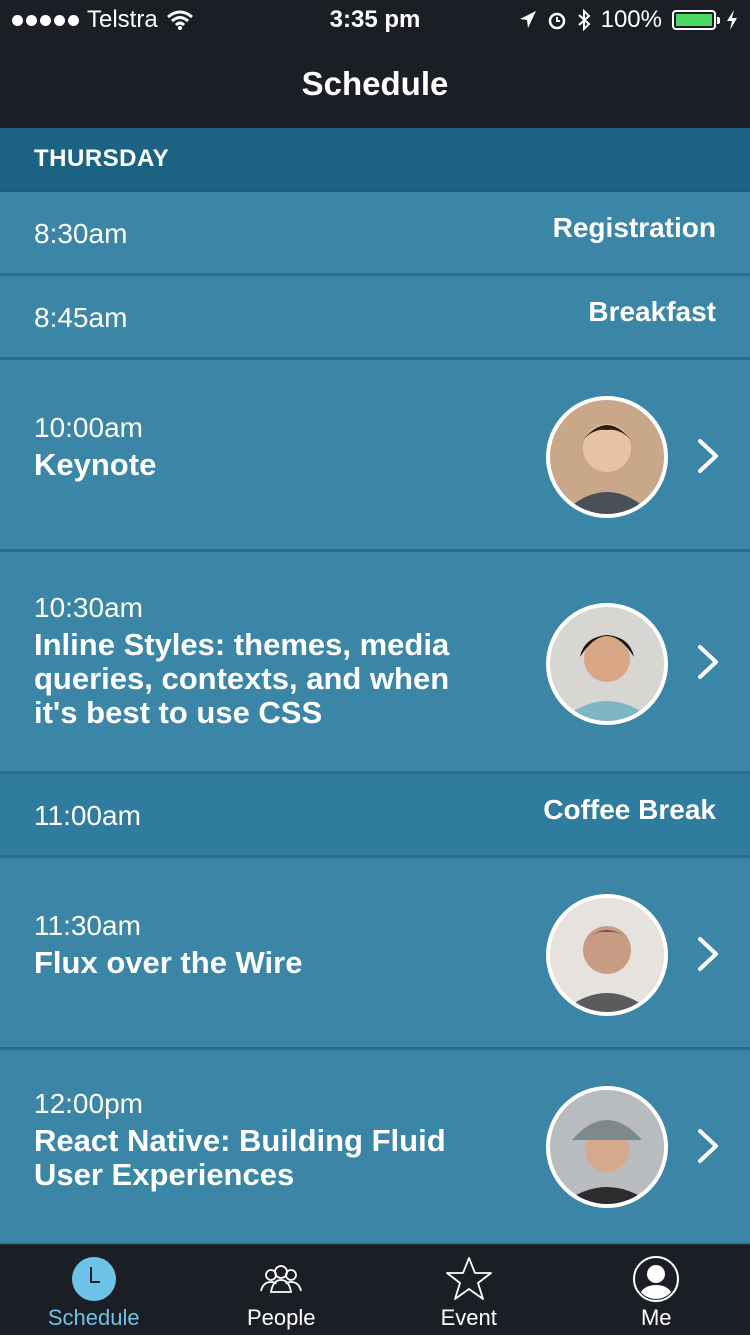  I want to click on tab-label: Event, so click(469, 1318).